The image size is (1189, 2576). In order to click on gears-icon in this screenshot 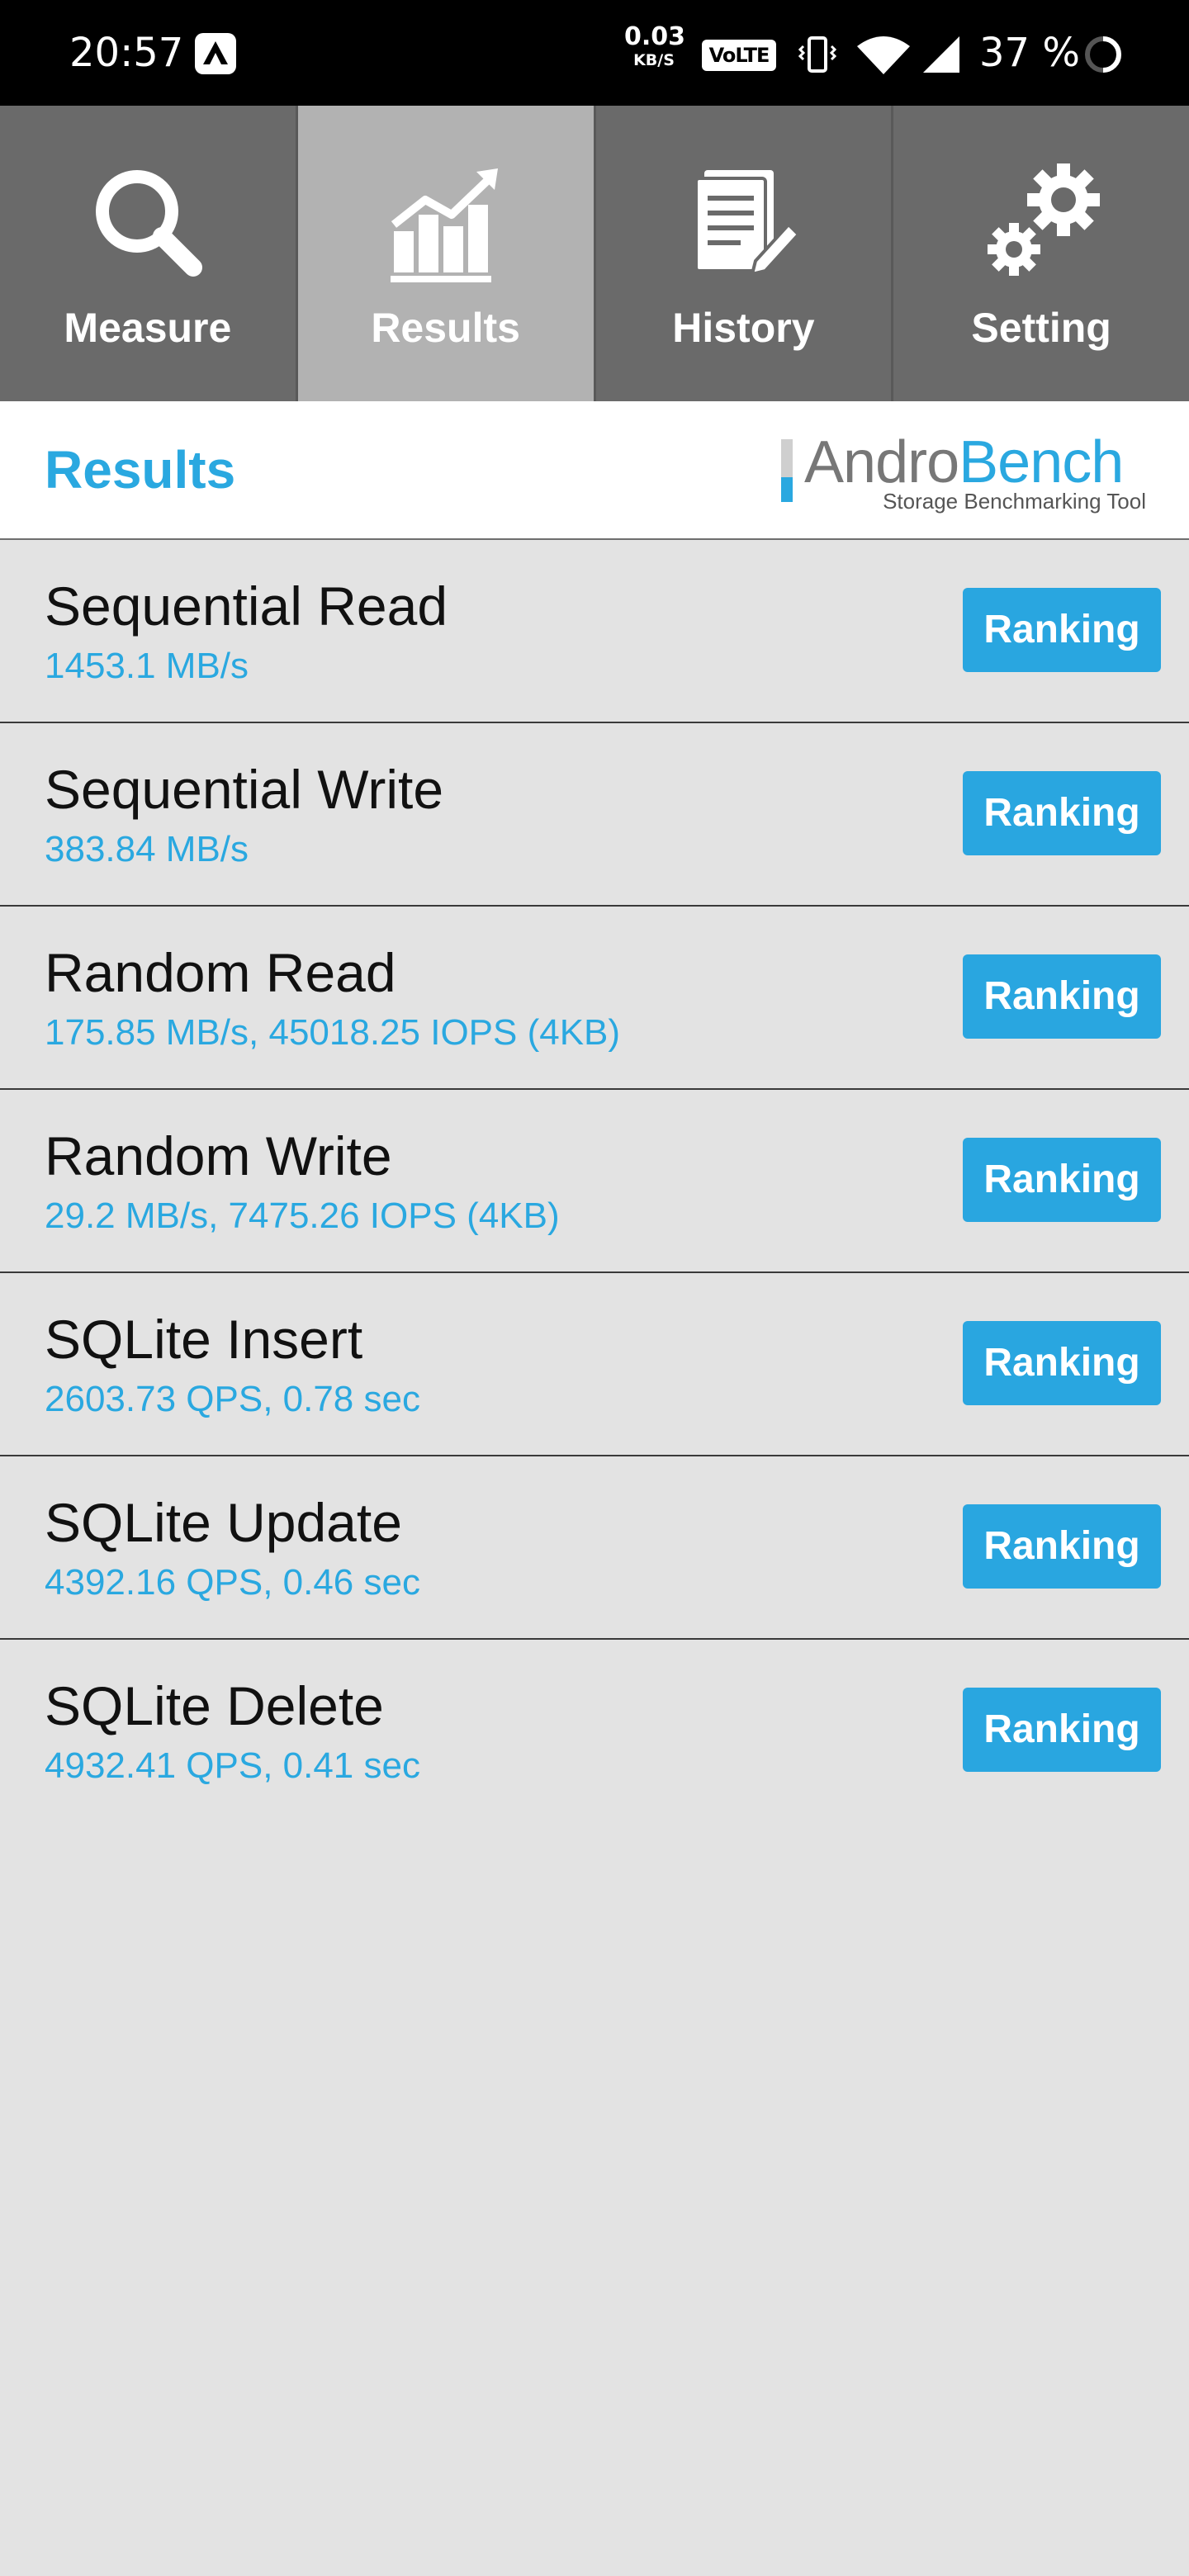, I will do `click(1044, 219)`.